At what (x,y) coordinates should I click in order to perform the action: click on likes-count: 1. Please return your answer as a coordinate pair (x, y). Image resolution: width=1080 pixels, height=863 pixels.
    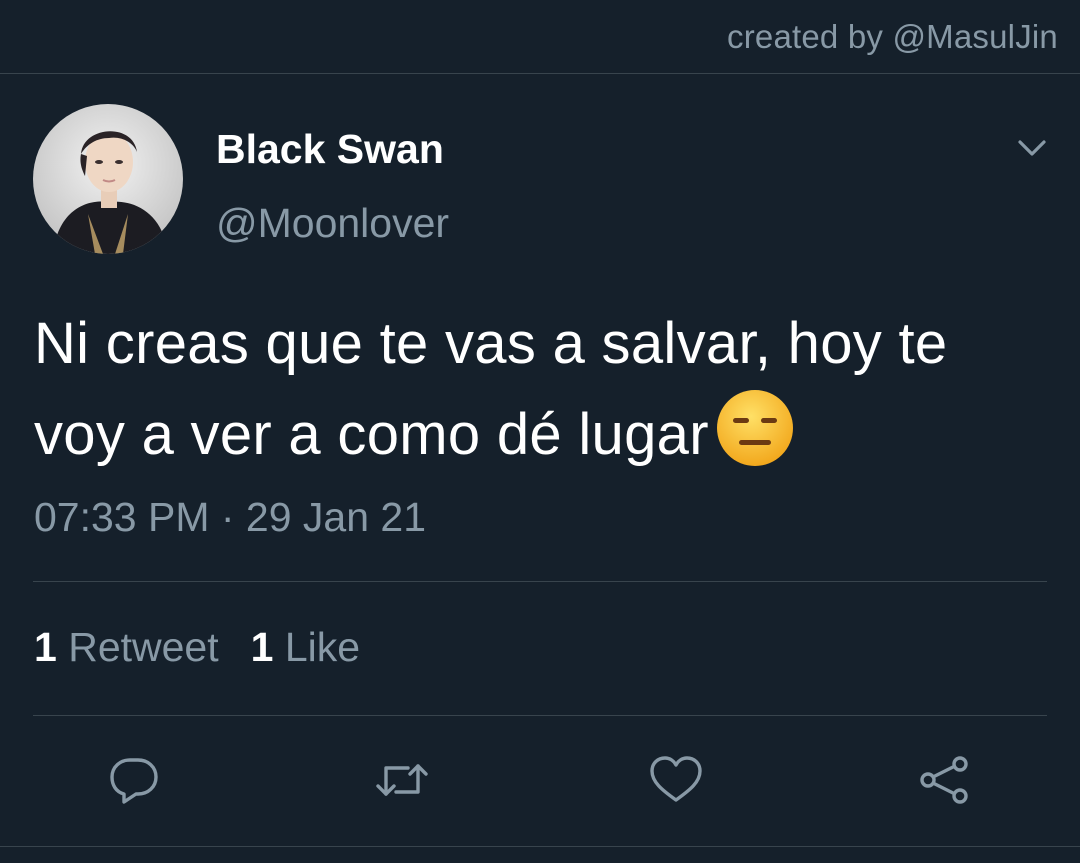
    Looking at the image, I should click on (262, 647).